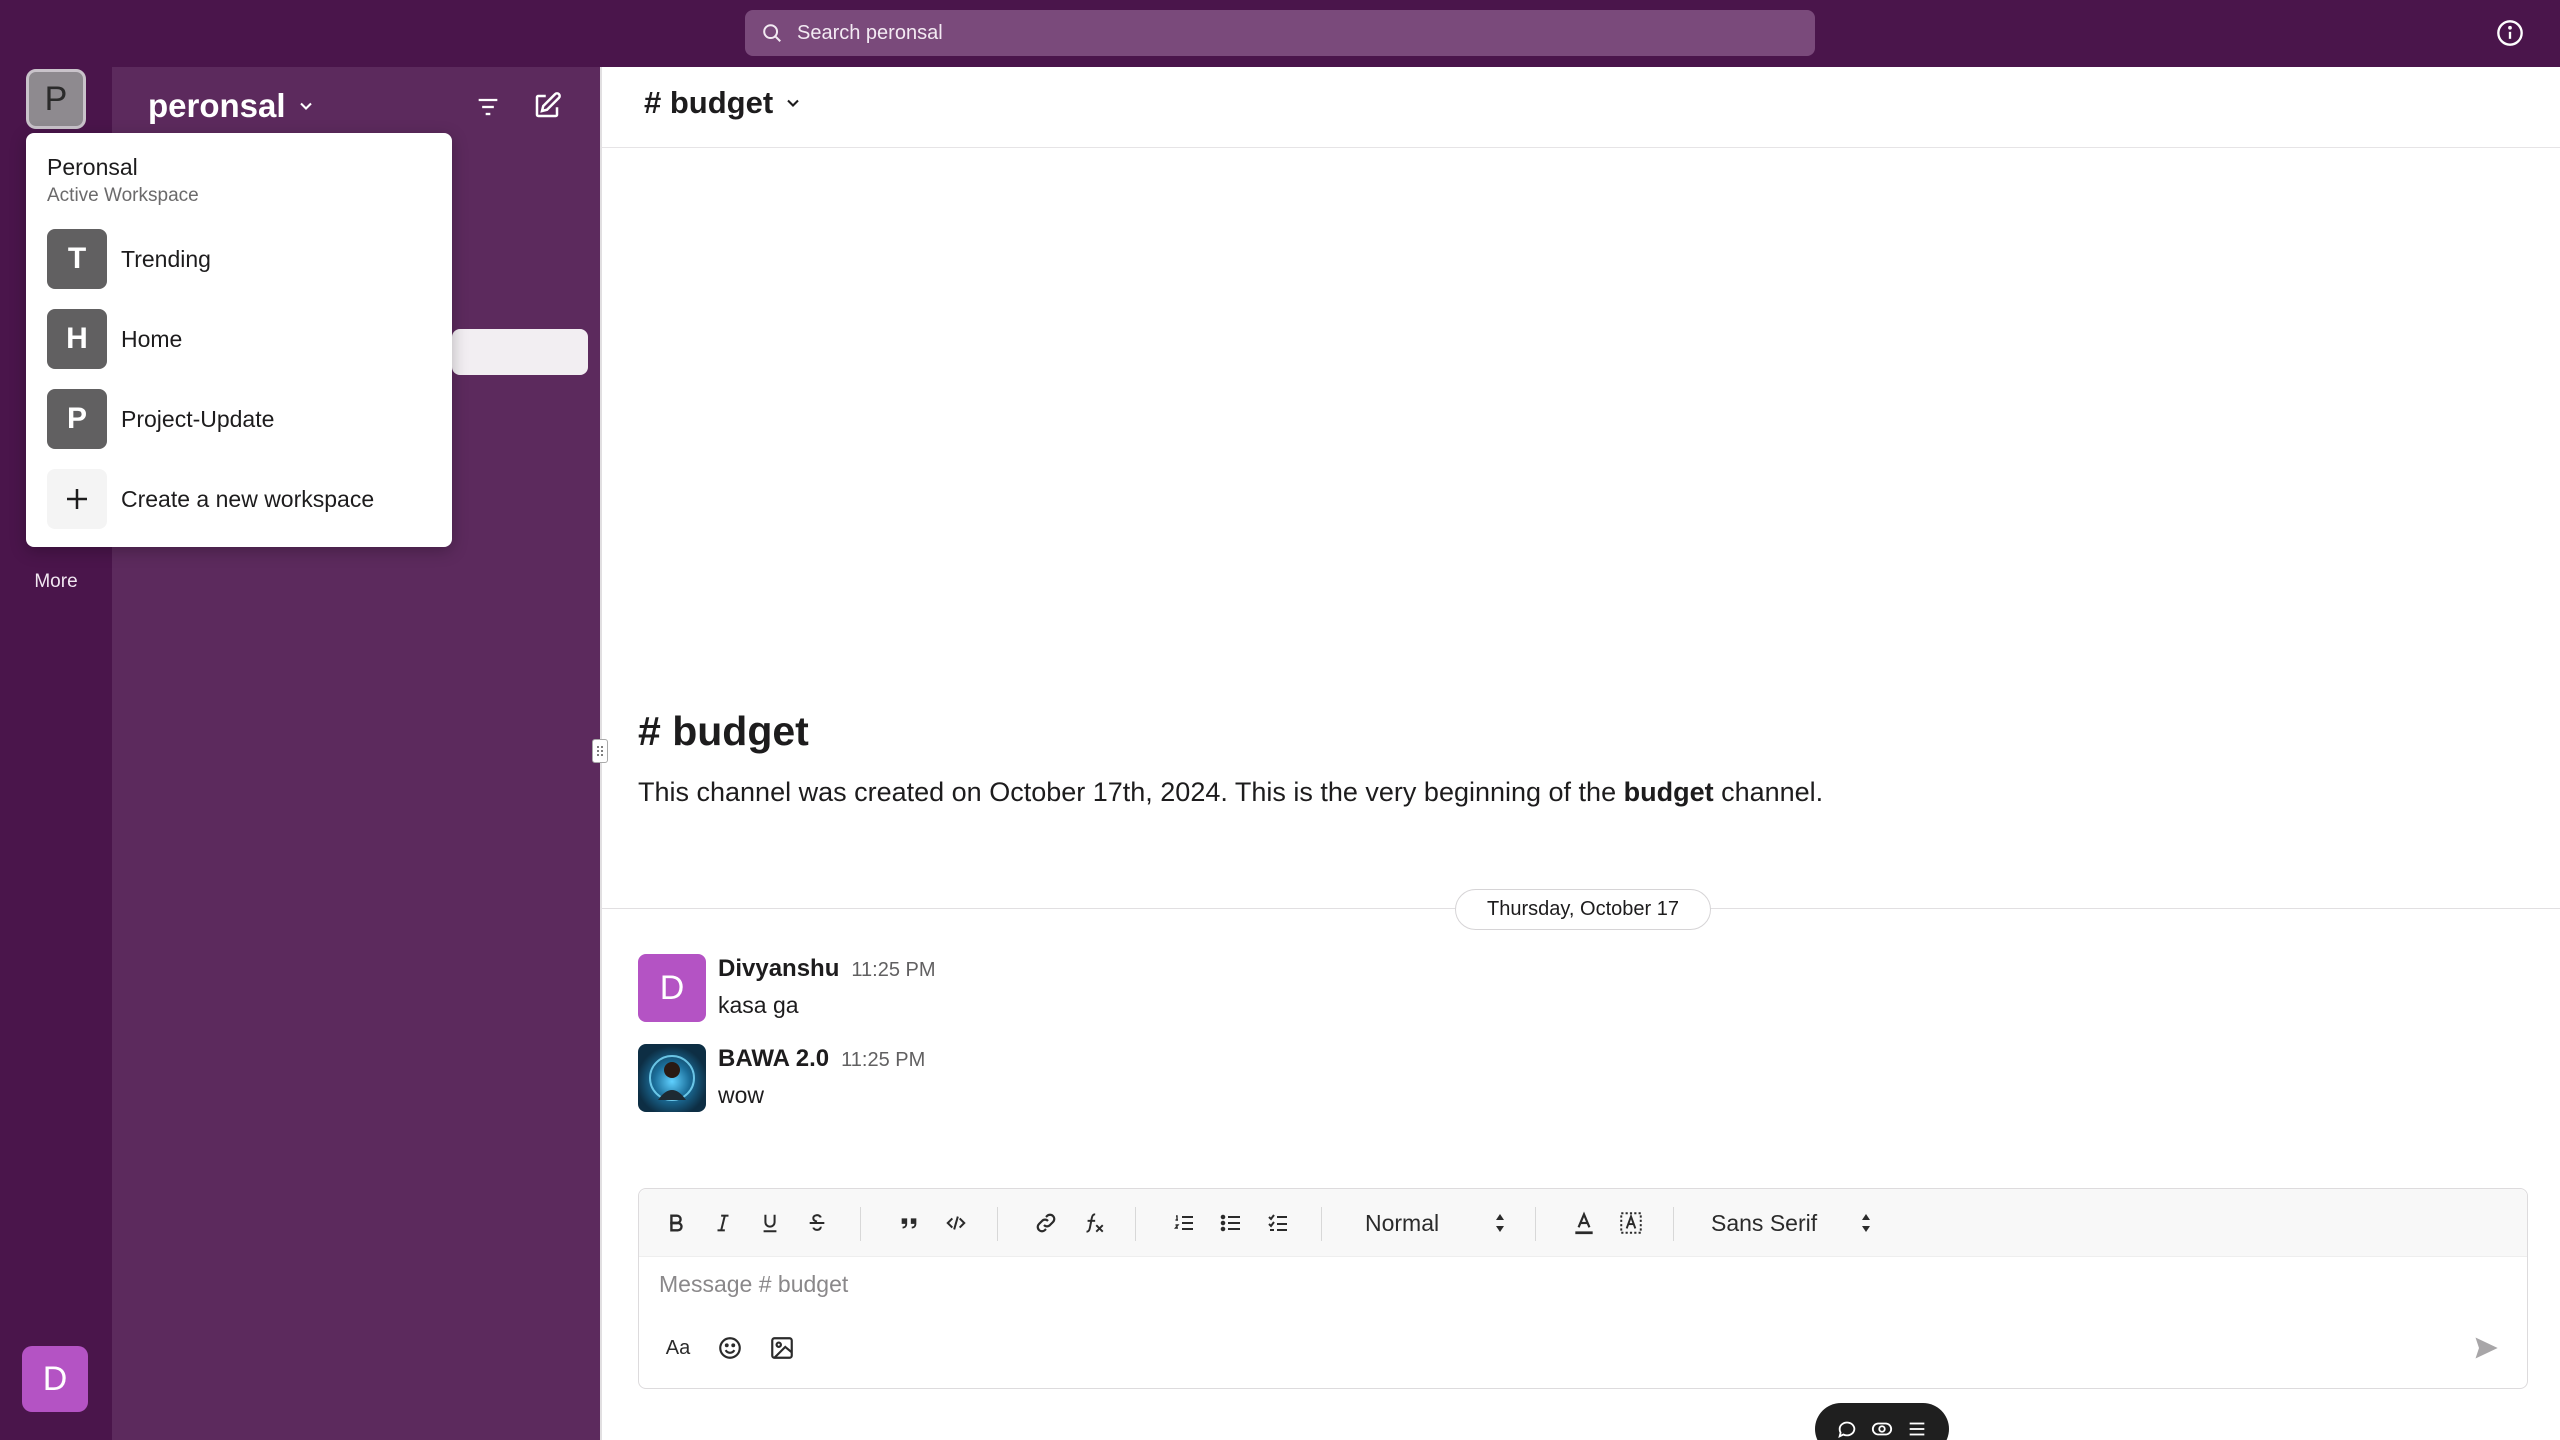 This screenshot has width=2560, height=1440. Describe the element at coordinates (123, 195) in the screenshot. I see `active-workspace-label: Active Workspace` at that location.